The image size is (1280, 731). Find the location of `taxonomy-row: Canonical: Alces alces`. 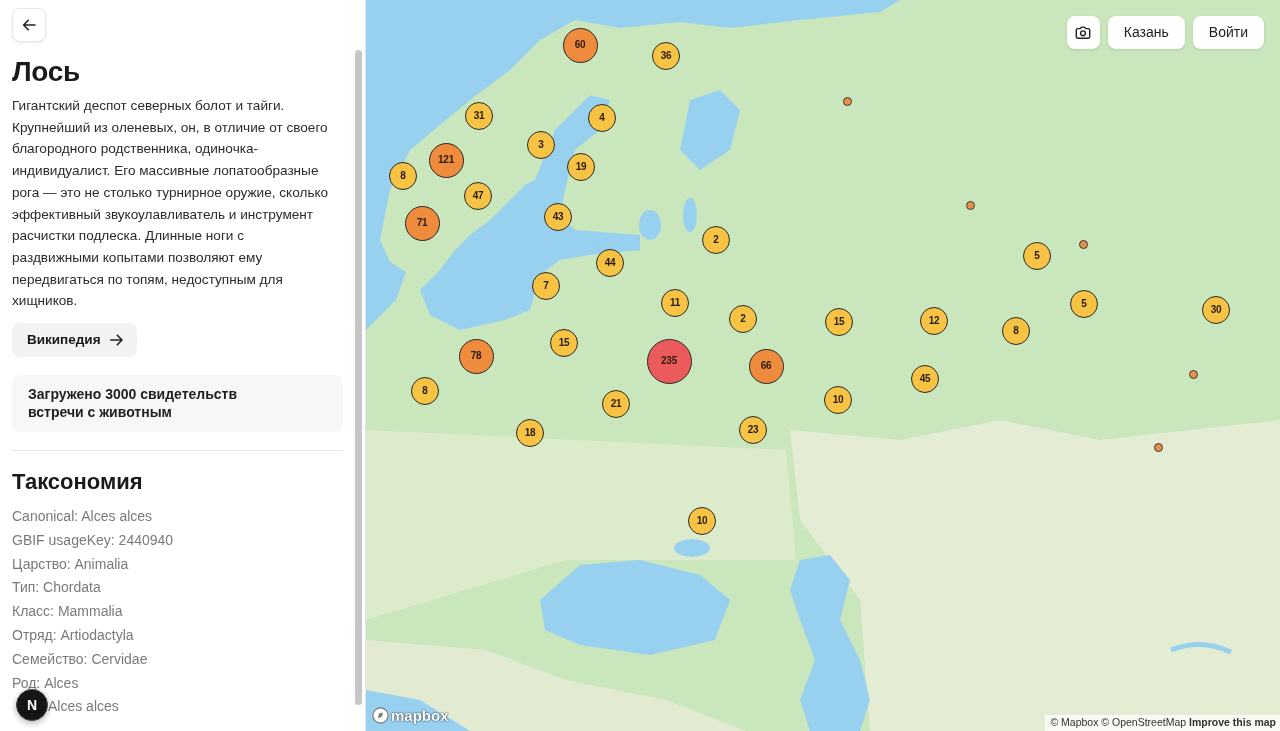

taxonomy-row: Canonical: Alces alces is located at coordinates (82, 517).